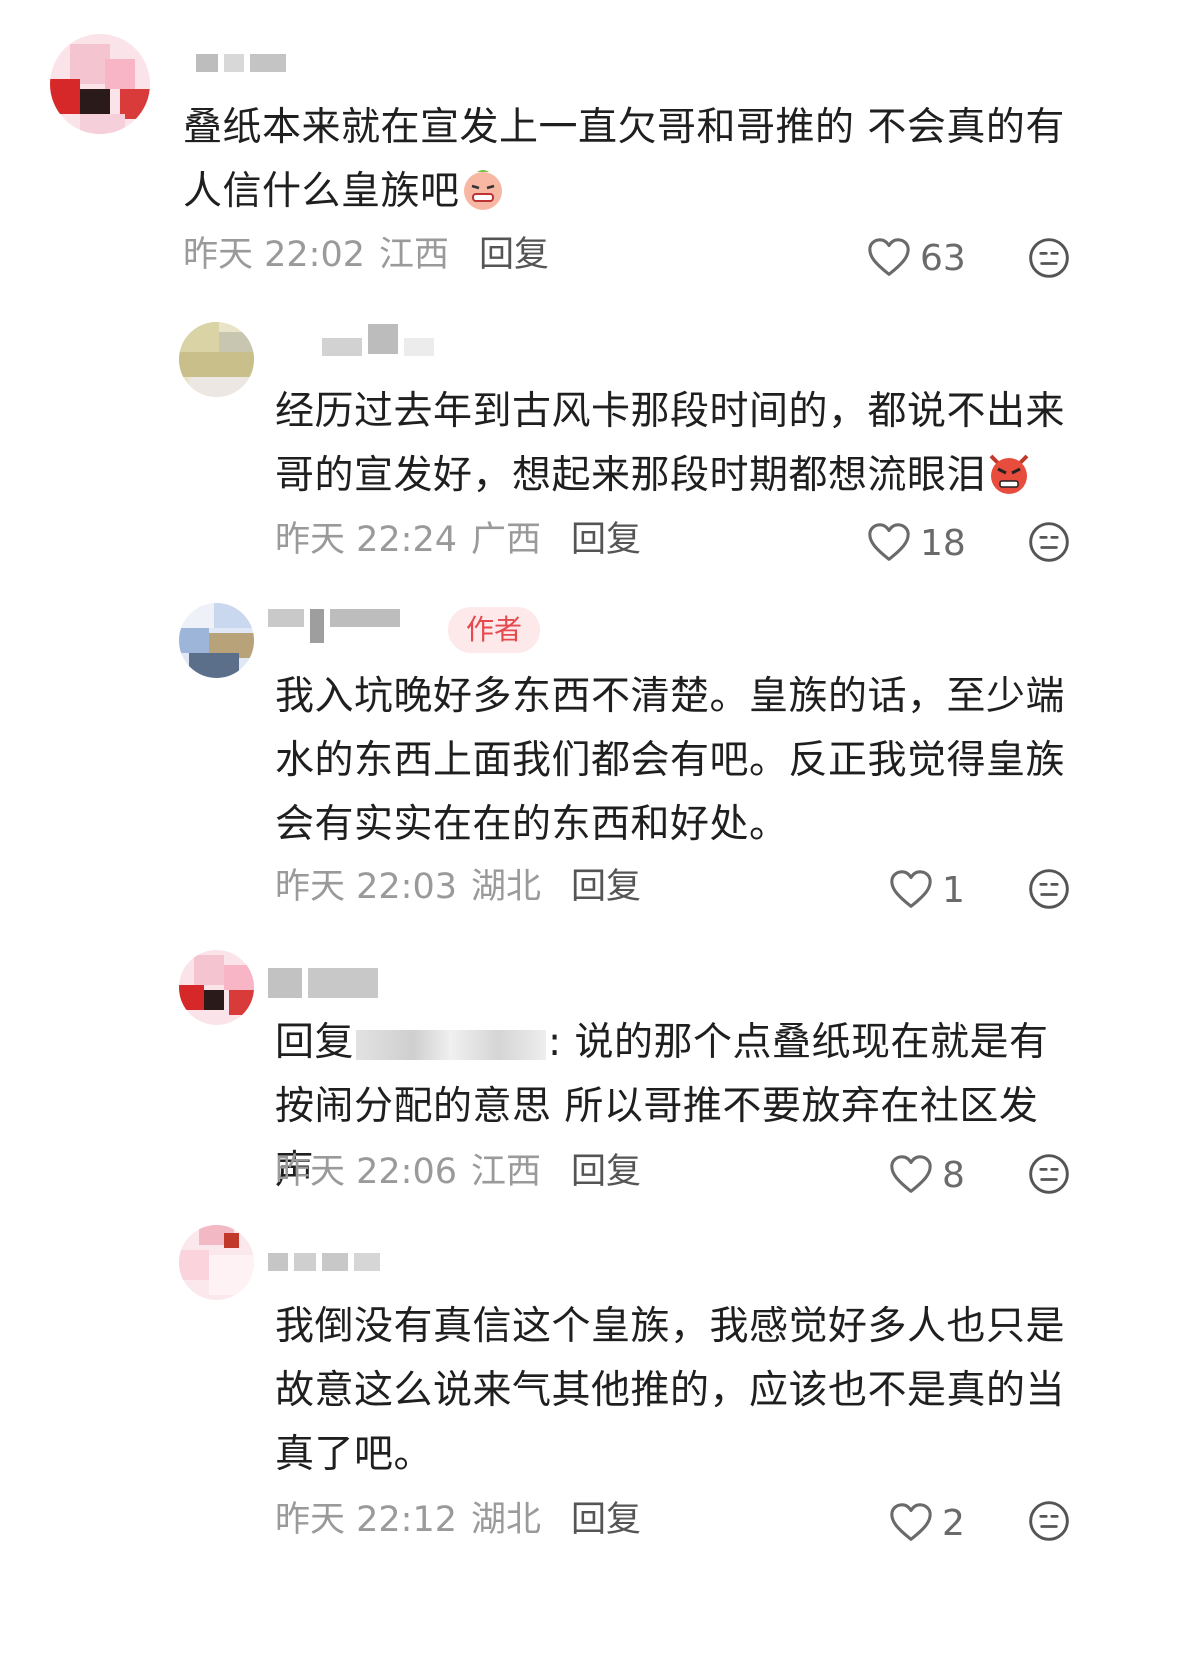 The width and height of the screenshot is (1179, 1653). I want to click on comment-time: 昨天 22:06, so click(366, 1172).